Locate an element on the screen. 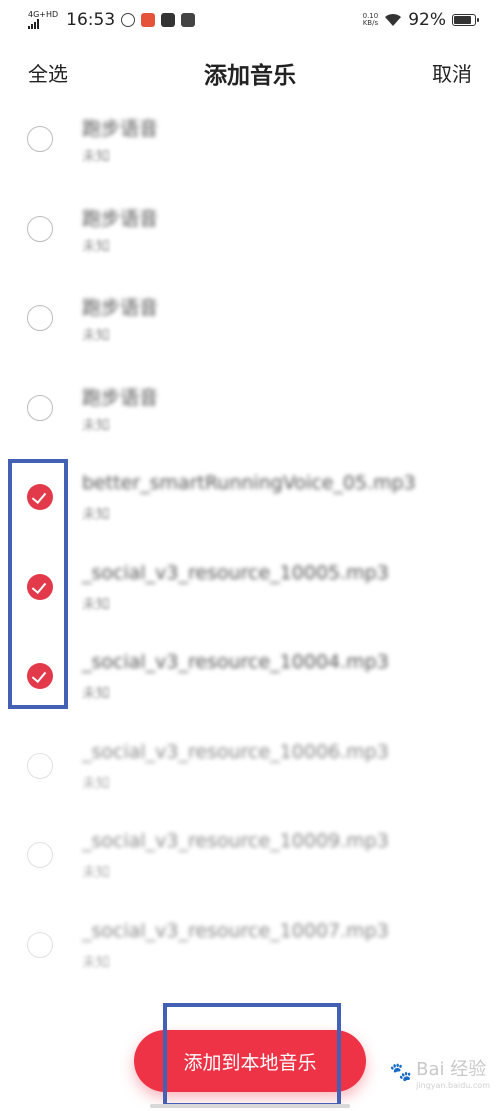  cancel-button: 取消 is located at coordinates (452, 72).